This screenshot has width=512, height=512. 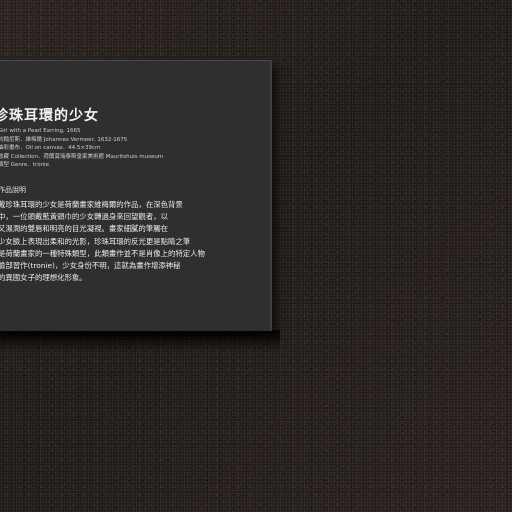 What do you see at coordinates (13, 190) in the screenshot?
I see `section-heading: 作品說明` at bounding box center [13, 190].